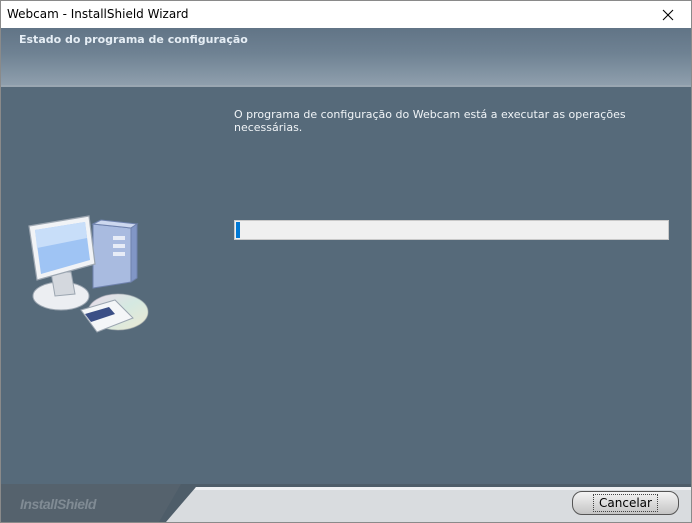 The height and width of the screenshot is (523, 692). What do you see at coordinates (133, 39) in the screenshot?
I see `page-title: Estado do programa de configuração` at bounding box center [133, 39].